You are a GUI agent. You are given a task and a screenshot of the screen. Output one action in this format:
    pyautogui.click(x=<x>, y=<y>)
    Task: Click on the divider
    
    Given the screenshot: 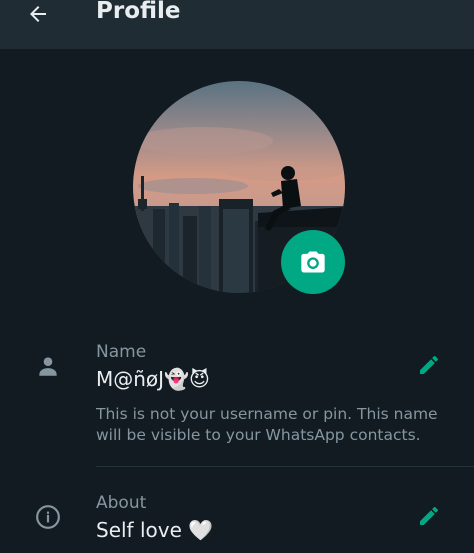 What is the action you would take?
    pyautogui.click(x=285, y=466)
    